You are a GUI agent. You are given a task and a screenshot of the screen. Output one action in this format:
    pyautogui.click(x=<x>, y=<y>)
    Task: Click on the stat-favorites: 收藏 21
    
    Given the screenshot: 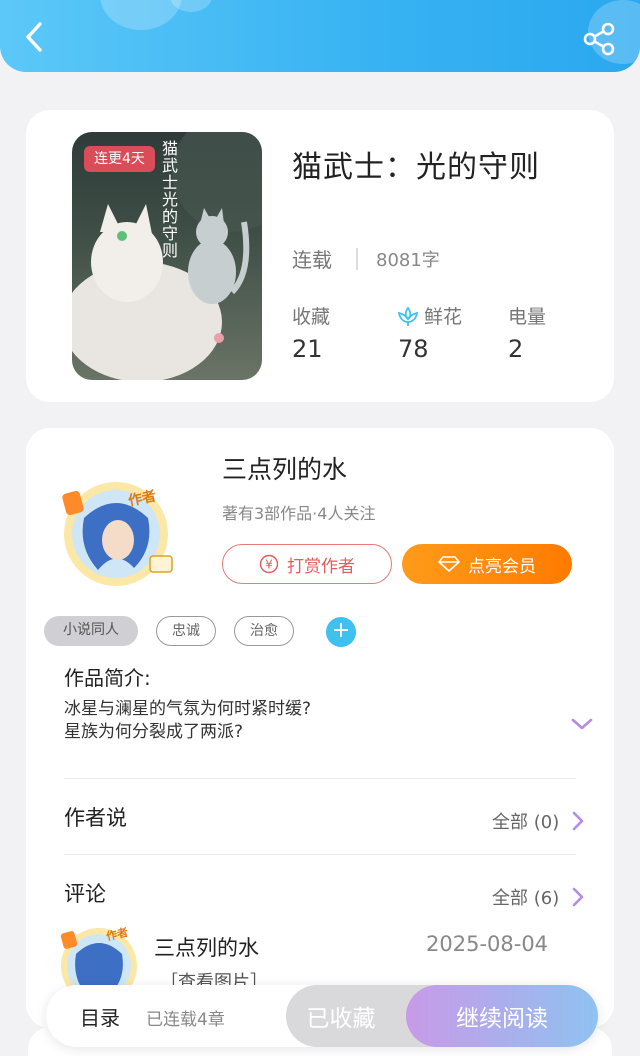 What is the action you would take?
    pyautogui.click(x=311, y=332)
    